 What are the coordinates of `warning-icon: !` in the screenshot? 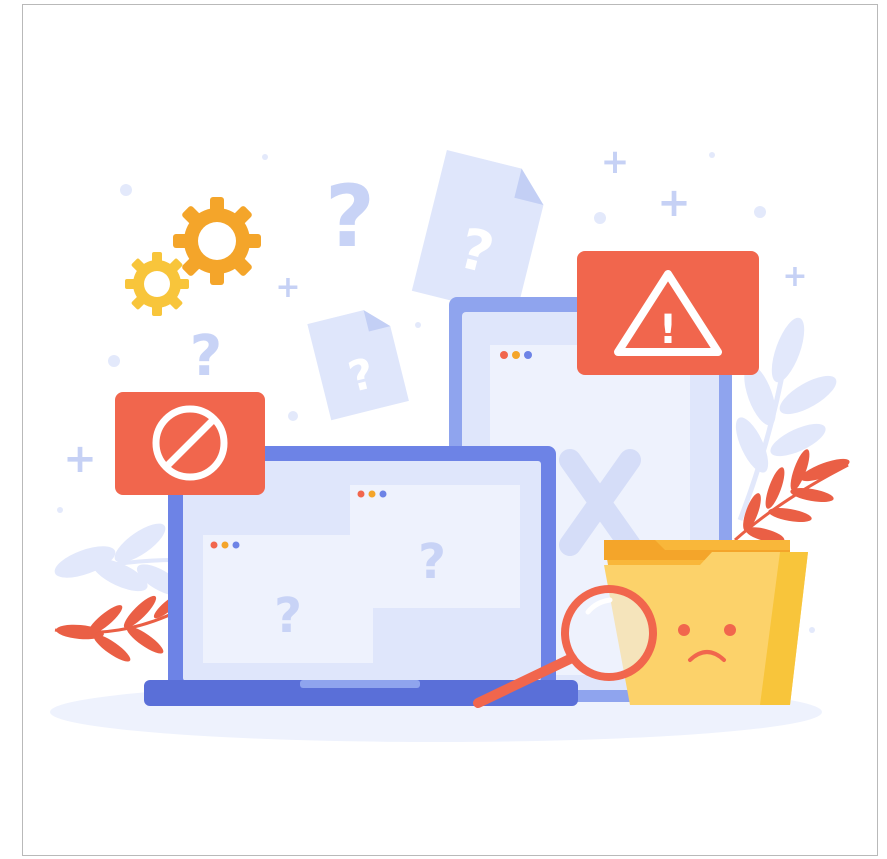 It's located at (668, 313).